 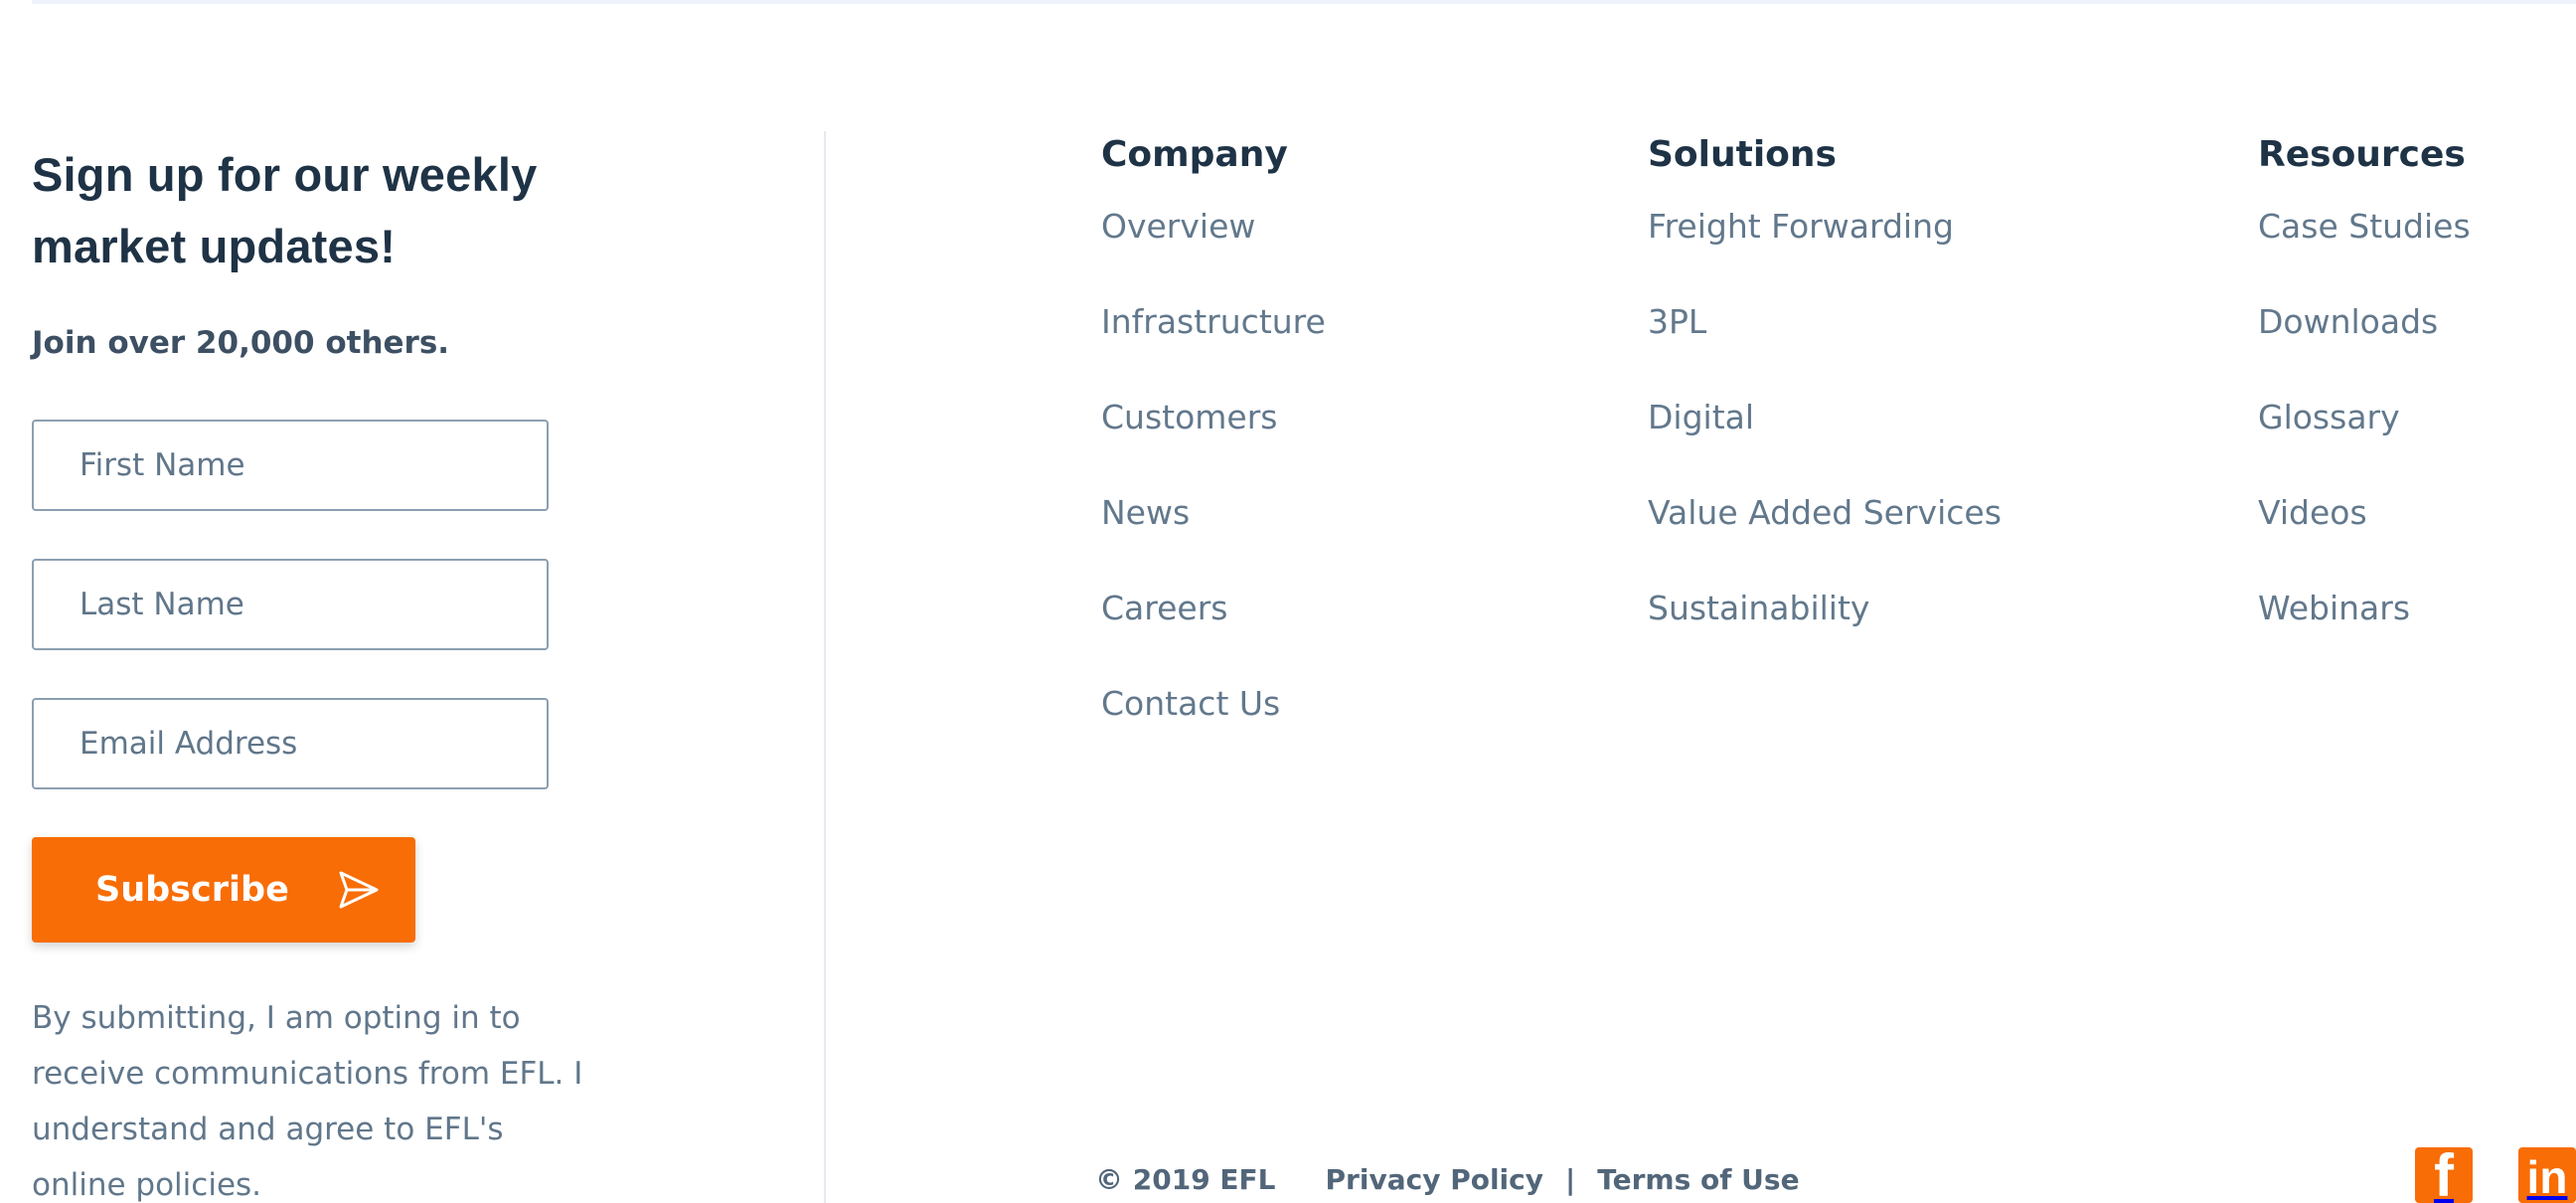 I want to click on link-infrastructure: Infrastructure, so click(x=1213, y=322).